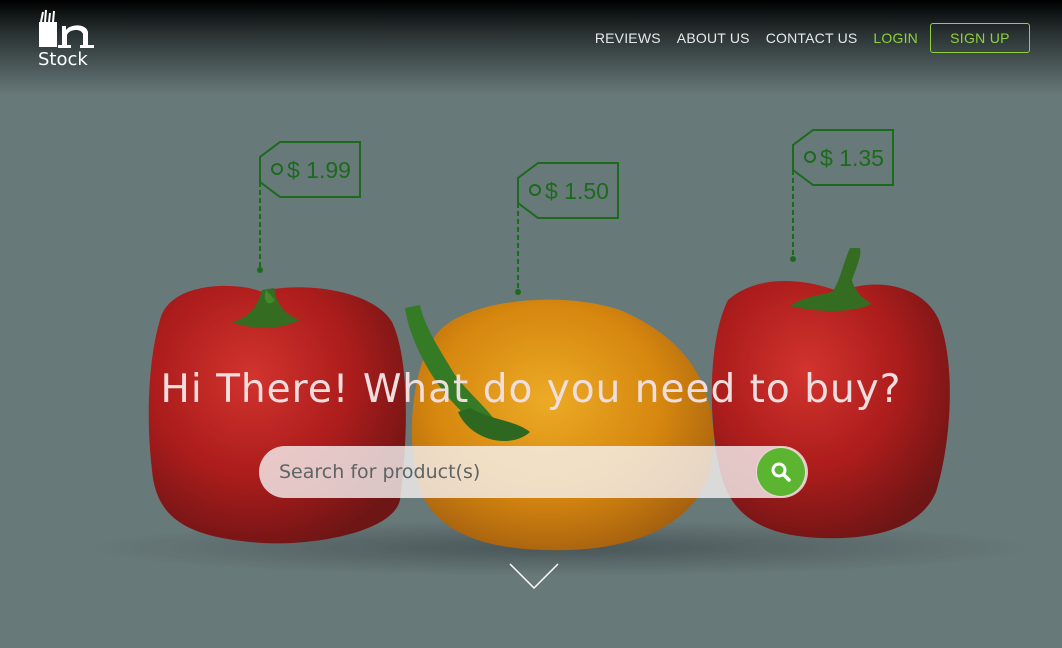  What do you see at coordinates (980, 38) in the screenshot?
I see `signup-button: SIGN UP` at bounding box center [980, 38].